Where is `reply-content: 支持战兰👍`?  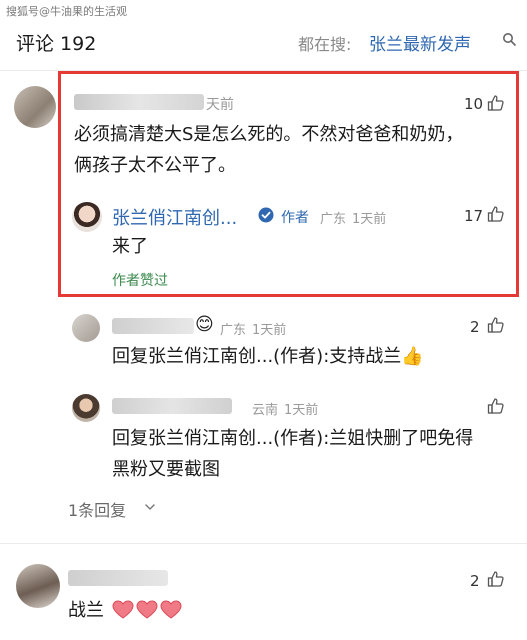
reply-content: 支持战兰👍 is located at coordinates (376, 356).